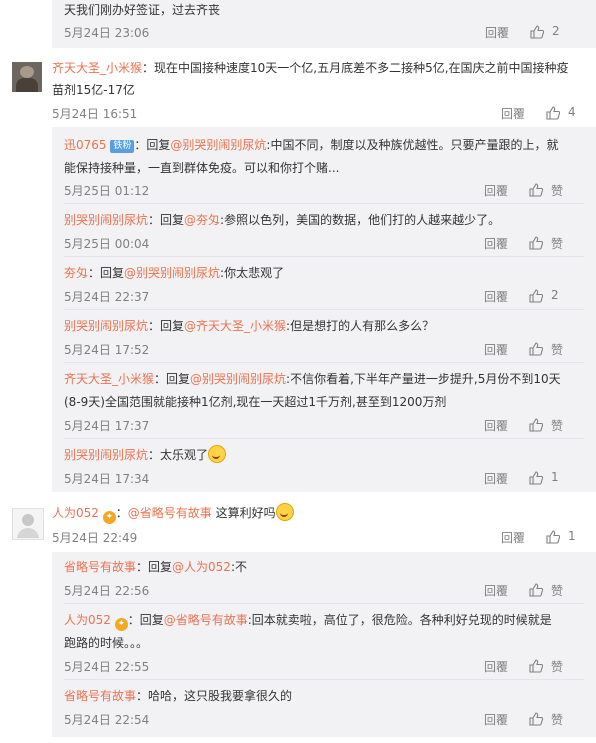 This screenshot has width=596, height=743. I want to click on reply-time: 5月24日 23:06, so click(107, 33).